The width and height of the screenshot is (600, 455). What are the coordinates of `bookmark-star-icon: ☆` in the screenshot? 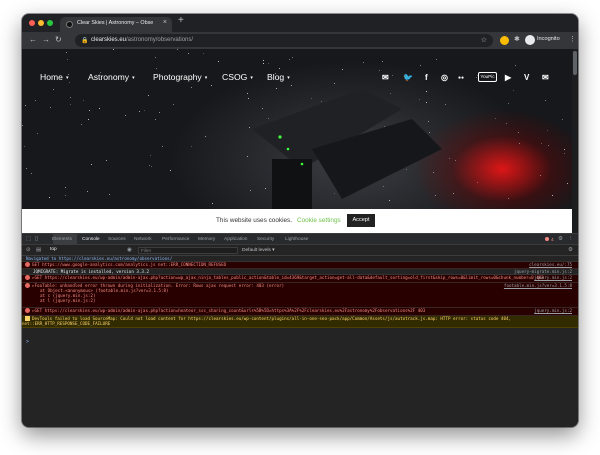 It's located at (484, 40).